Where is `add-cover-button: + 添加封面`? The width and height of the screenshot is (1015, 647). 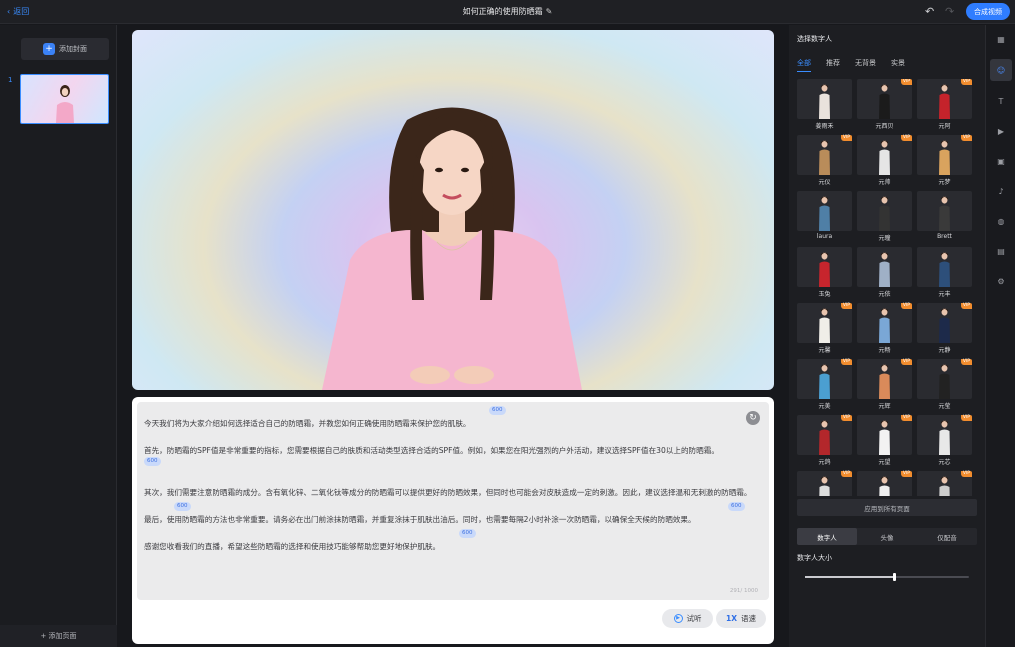
add-cover-button: + 添加封面 is located at coordinates (65, 49).